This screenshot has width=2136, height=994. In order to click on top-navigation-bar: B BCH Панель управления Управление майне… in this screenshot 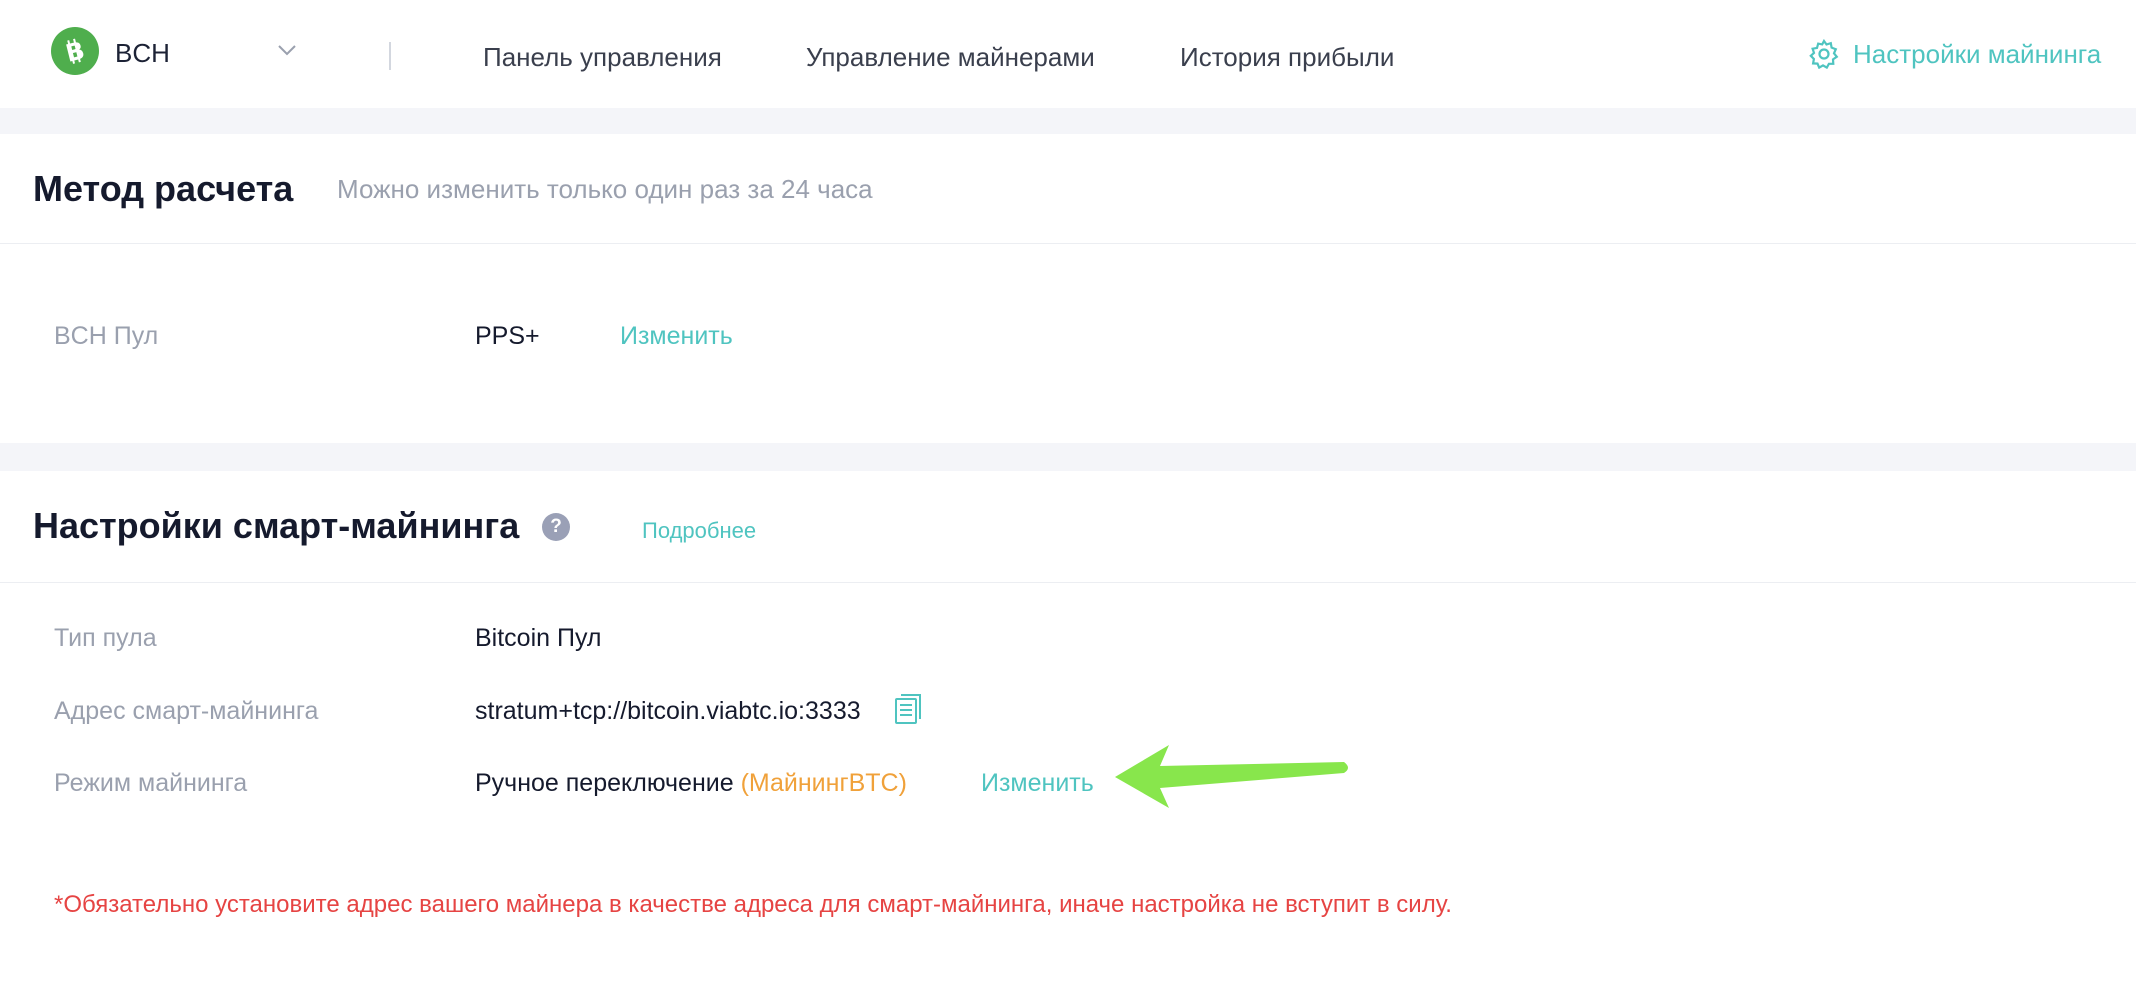, I will do `click(1068, 54)`.